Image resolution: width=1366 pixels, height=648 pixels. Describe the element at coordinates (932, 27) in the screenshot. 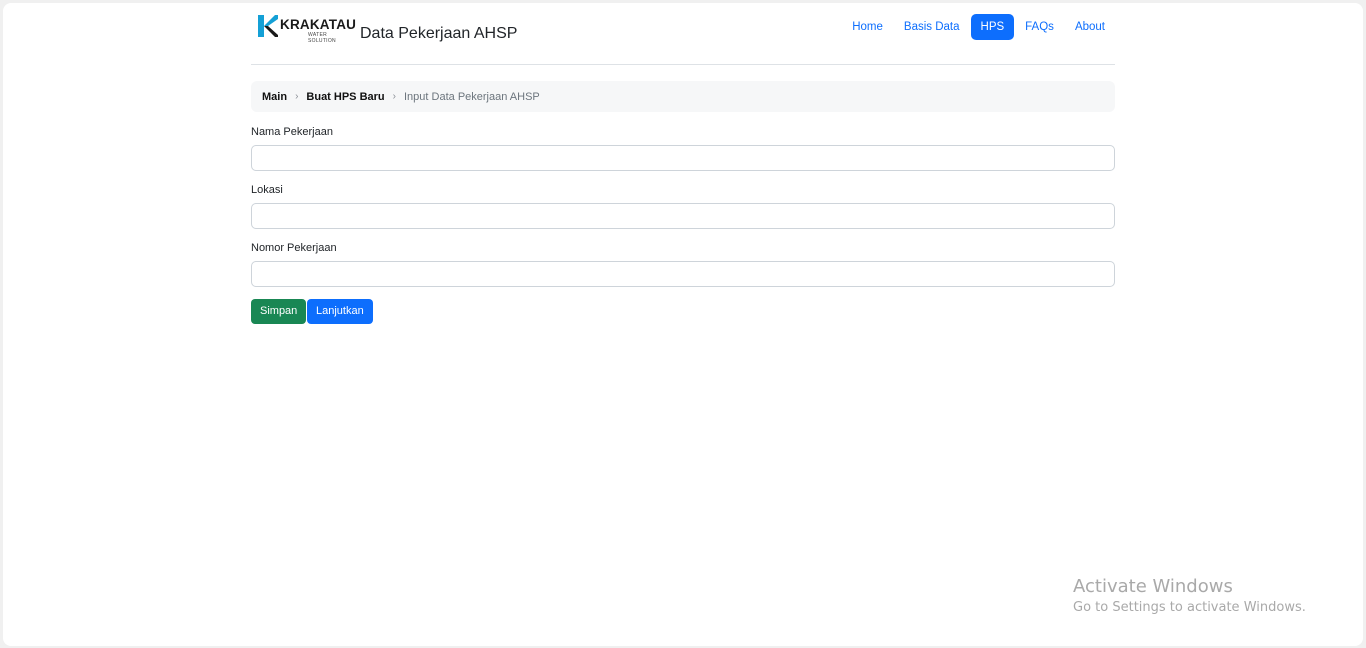

I see `nav-basis-data: Basis Data` at that location.